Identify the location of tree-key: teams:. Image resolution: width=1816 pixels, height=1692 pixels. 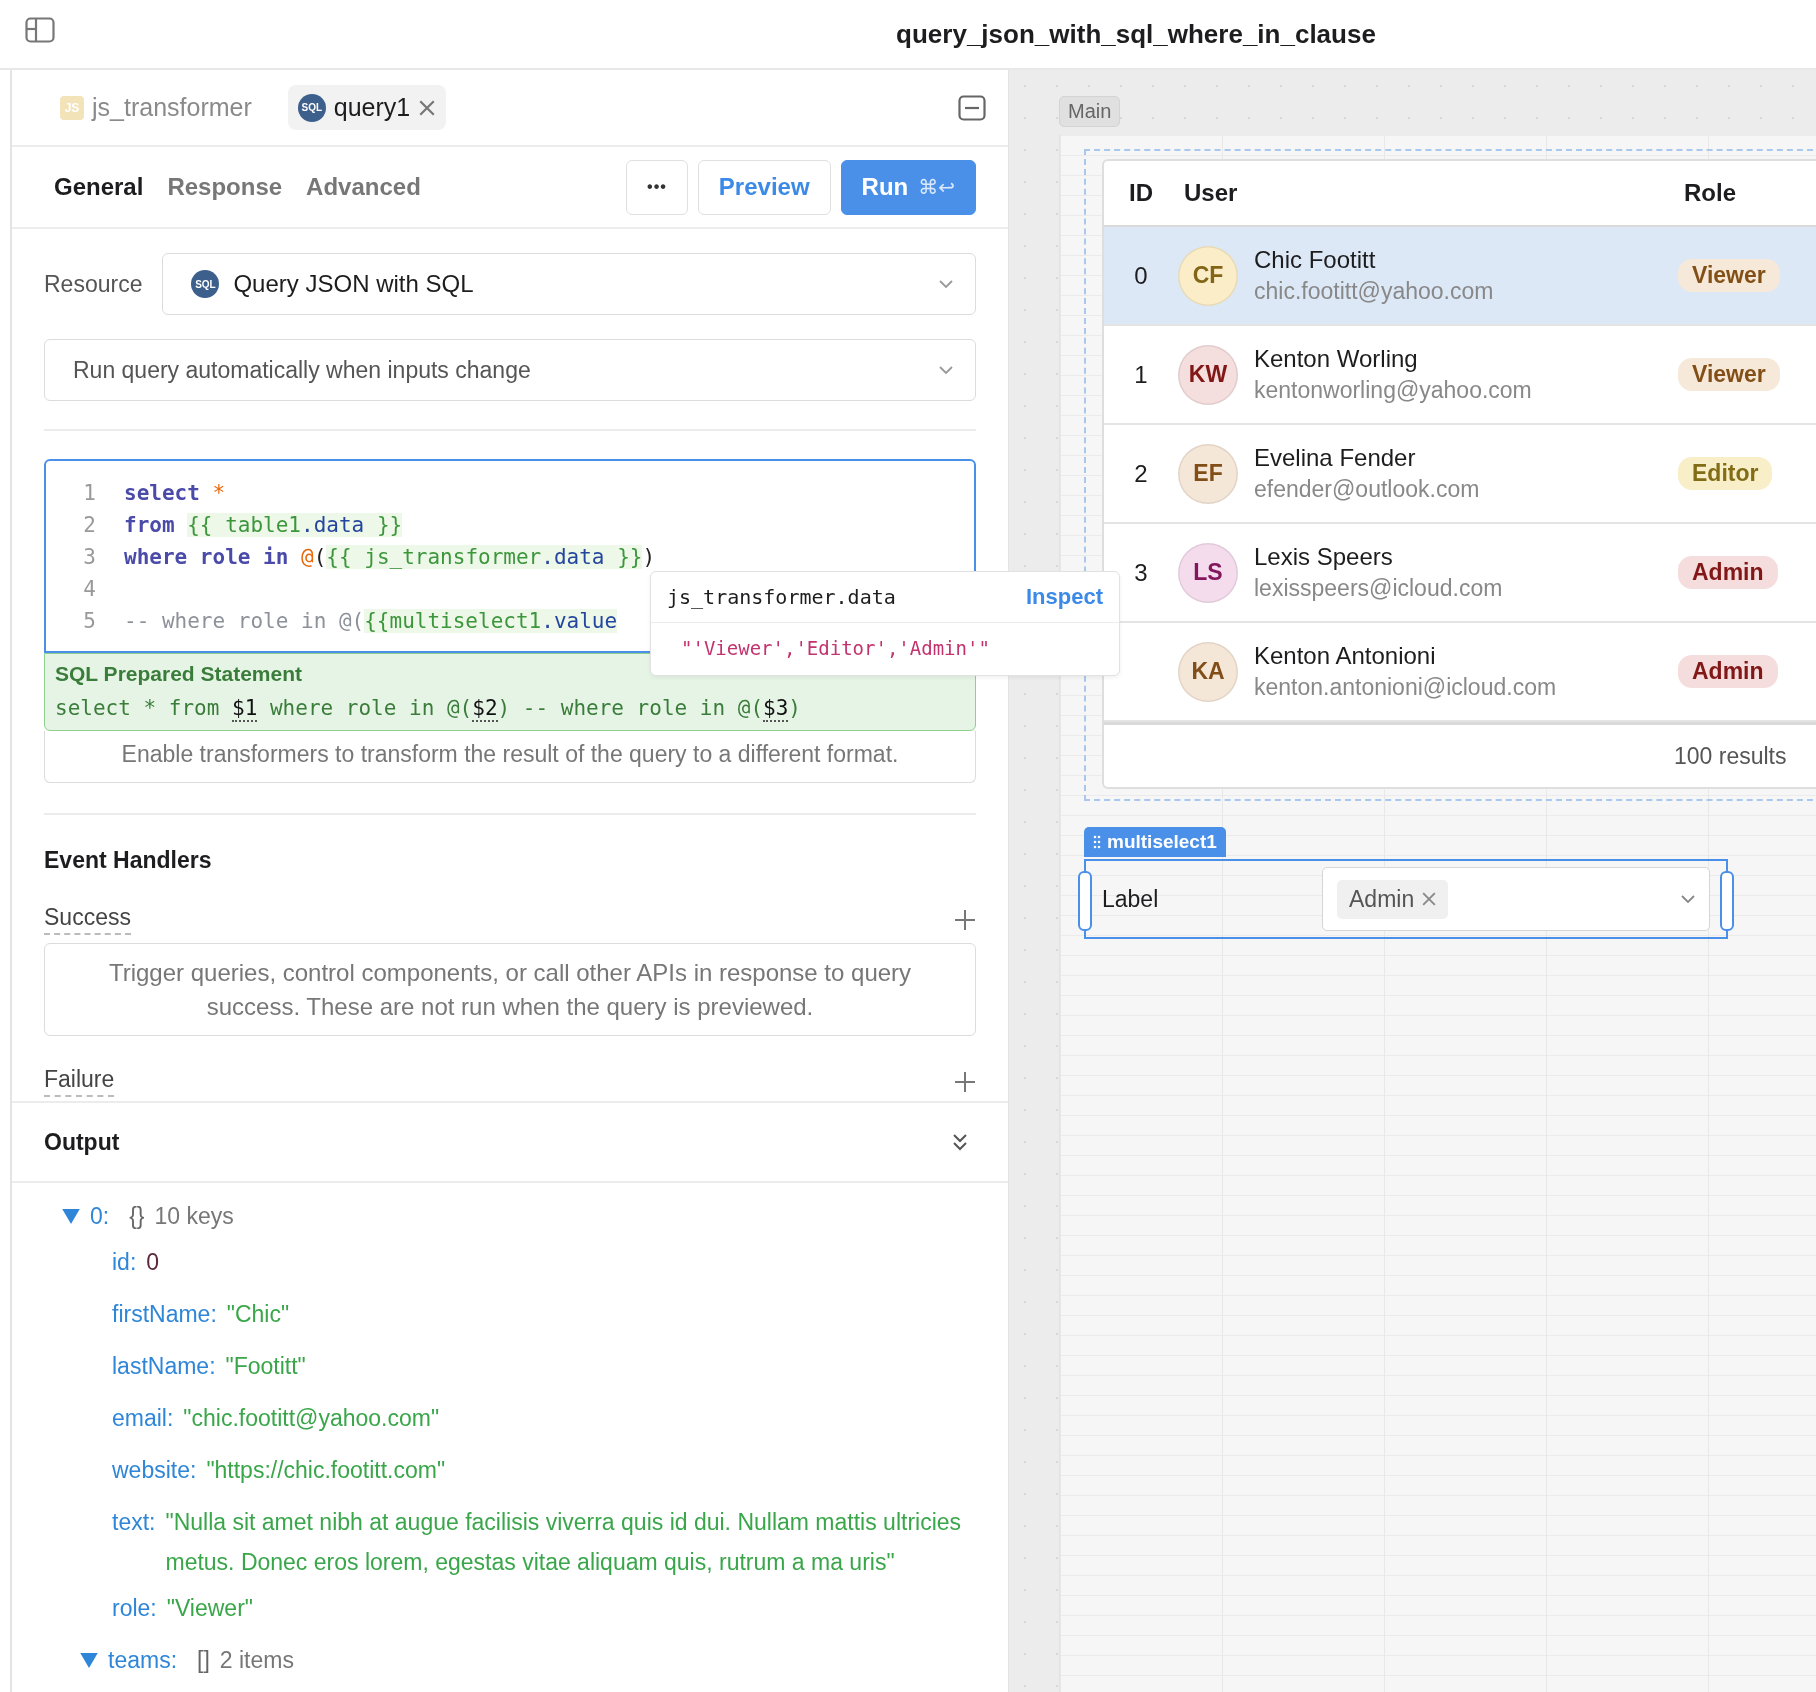
(143, 1660).